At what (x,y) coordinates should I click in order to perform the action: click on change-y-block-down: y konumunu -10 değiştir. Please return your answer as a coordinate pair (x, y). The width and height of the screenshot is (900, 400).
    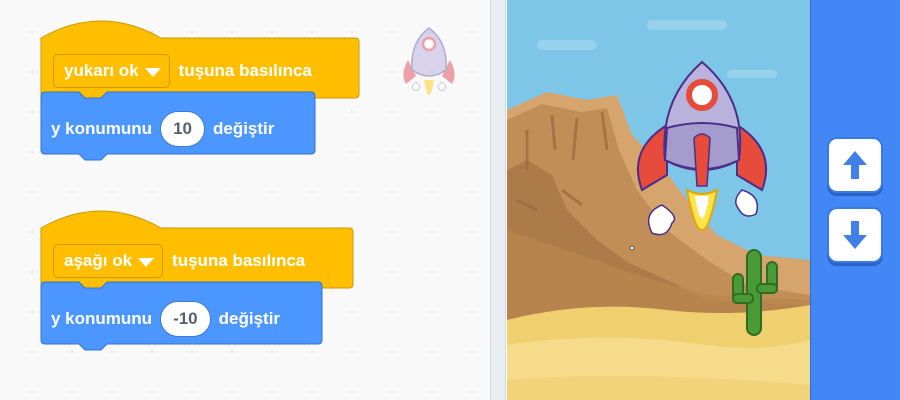
    Looking at the image, I should click on (199, 318).